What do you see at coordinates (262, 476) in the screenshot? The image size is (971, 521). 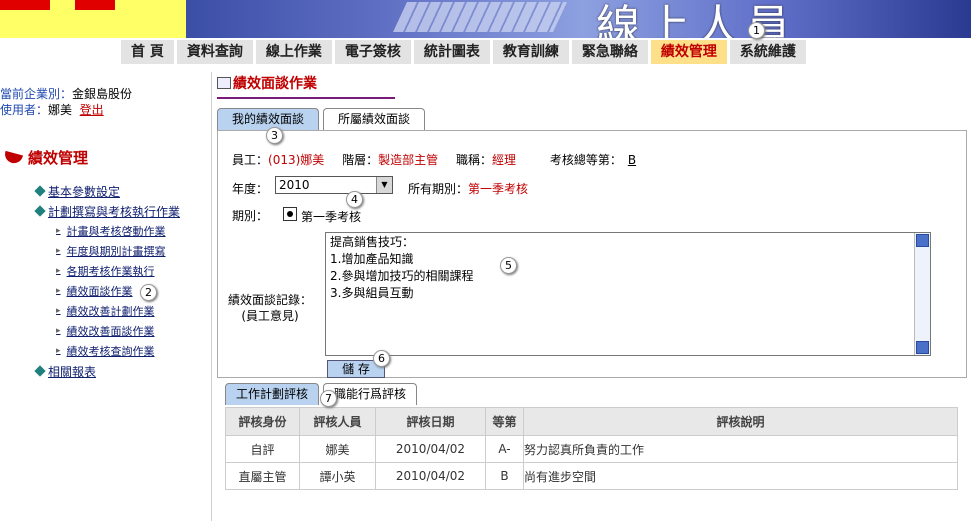 I see `table-cell: 直屬主管` at bounding box center [262, 476].